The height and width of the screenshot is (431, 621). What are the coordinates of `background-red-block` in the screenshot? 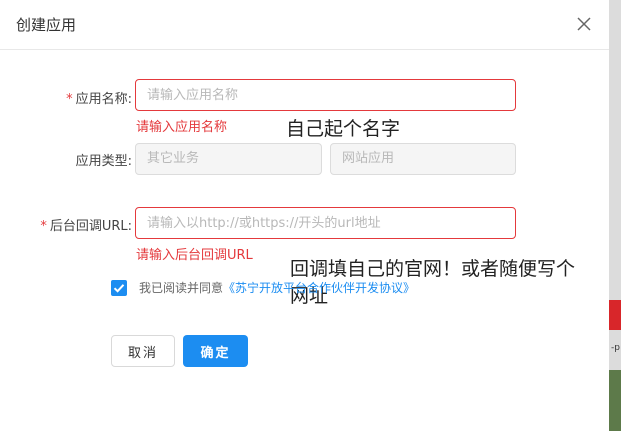 It's located at (615, 315).